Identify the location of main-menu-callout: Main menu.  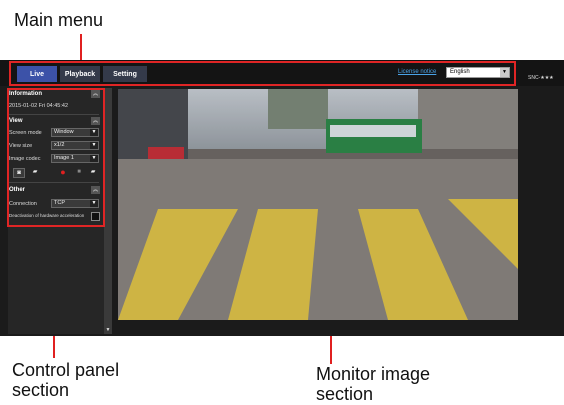
(59, 20).